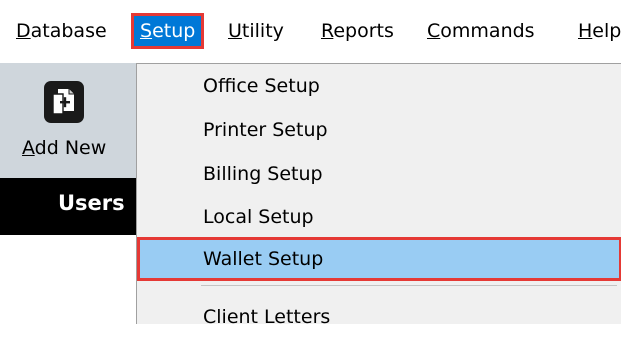 The image size is (621, 339). Describe the element at coordinates (379, 86) in the screenshot. I see `menu-item-office-setup: Office Setup` at that location.